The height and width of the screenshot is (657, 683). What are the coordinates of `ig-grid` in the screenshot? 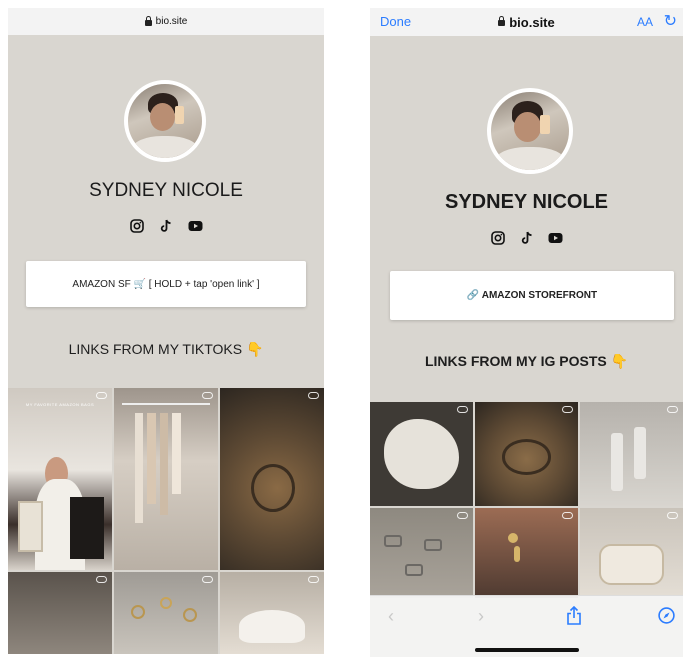 It's located at (526, 500).